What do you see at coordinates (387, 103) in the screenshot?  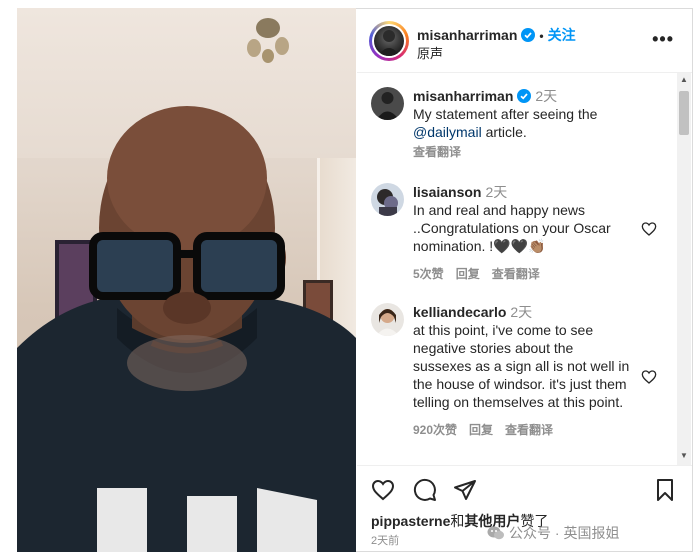 I see `author-avatar-small` at bounding box center [387, 103].